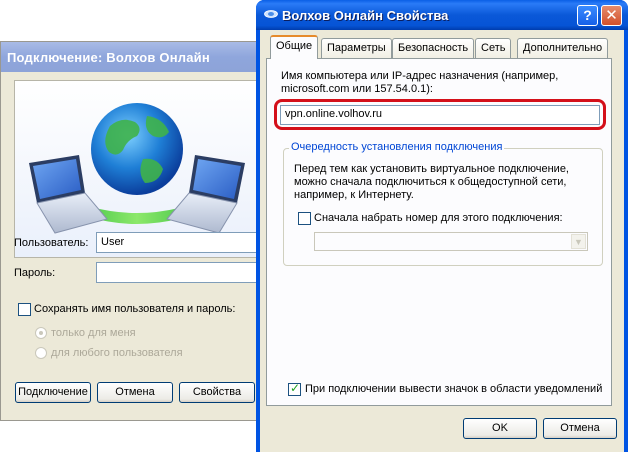 The width and height of the screenshot is (628, 452). Describe the element at coordinates (611, 15) in the screenshot. I see `close-button: ✕` at that location.